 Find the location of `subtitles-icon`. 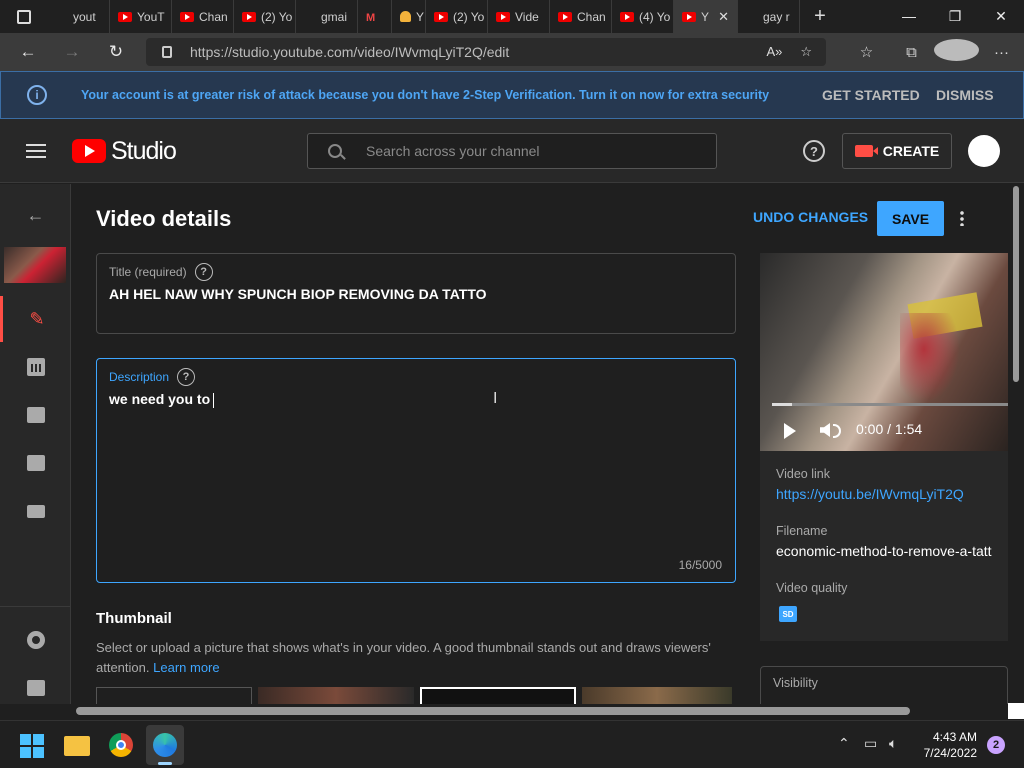

subtitles-icon is located at coordinates (35, 511).